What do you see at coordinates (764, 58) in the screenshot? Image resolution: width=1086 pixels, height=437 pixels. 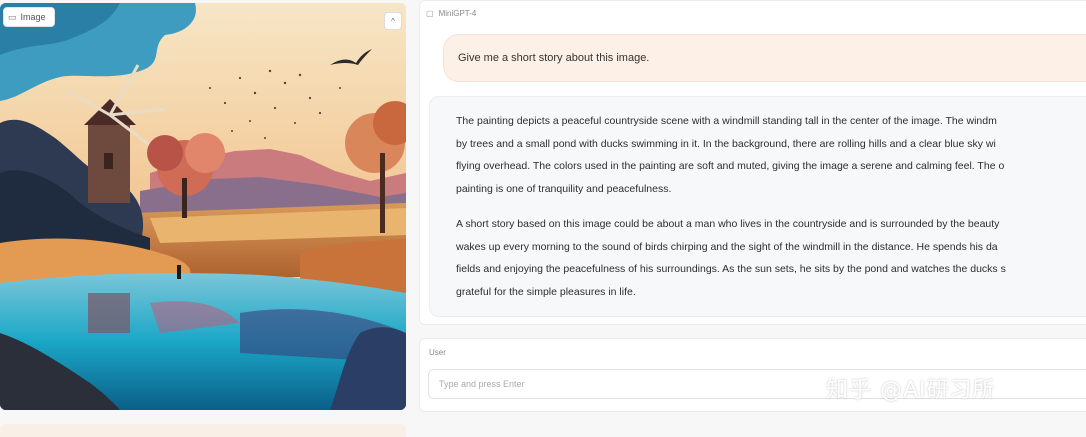 I see `user-message-bubble: Give me a short story about this image.` at bounding box center [764, 58].